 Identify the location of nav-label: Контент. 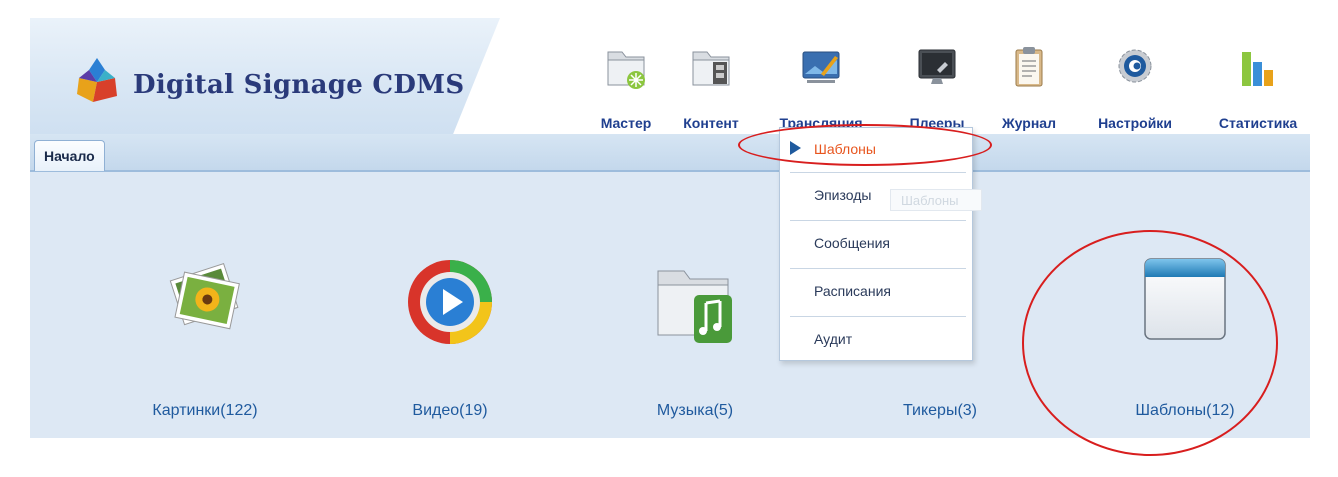
(711, 123).